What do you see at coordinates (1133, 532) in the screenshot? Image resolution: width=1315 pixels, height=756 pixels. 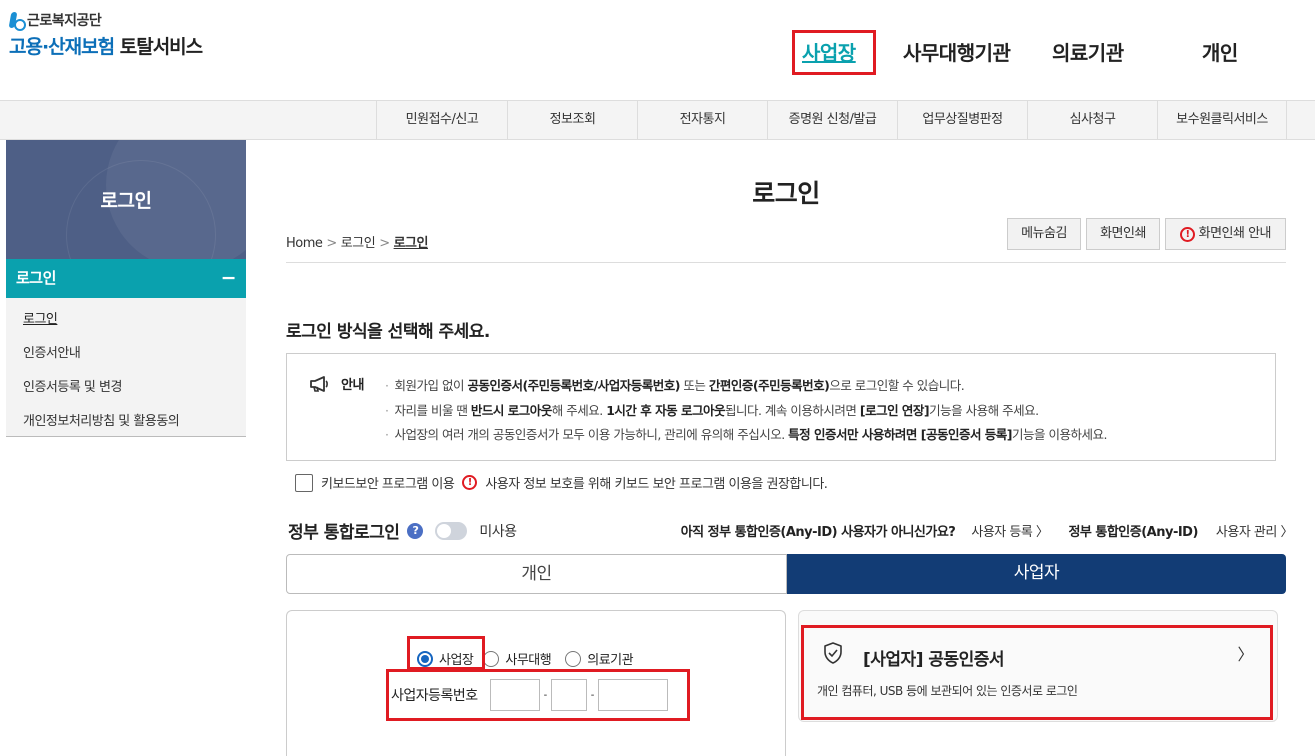 I see `anyid-label: 정부 통합인증(Any-ID)` at bounding box center [1133, 532].